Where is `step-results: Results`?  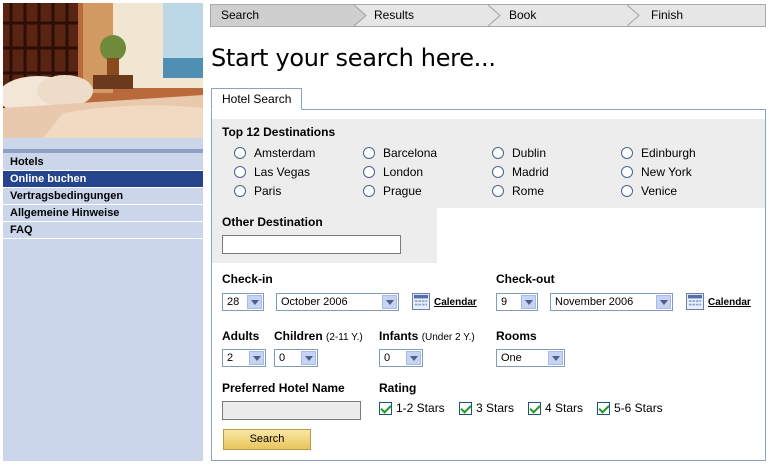
step-results: Results is located at coordinates (394, 15).